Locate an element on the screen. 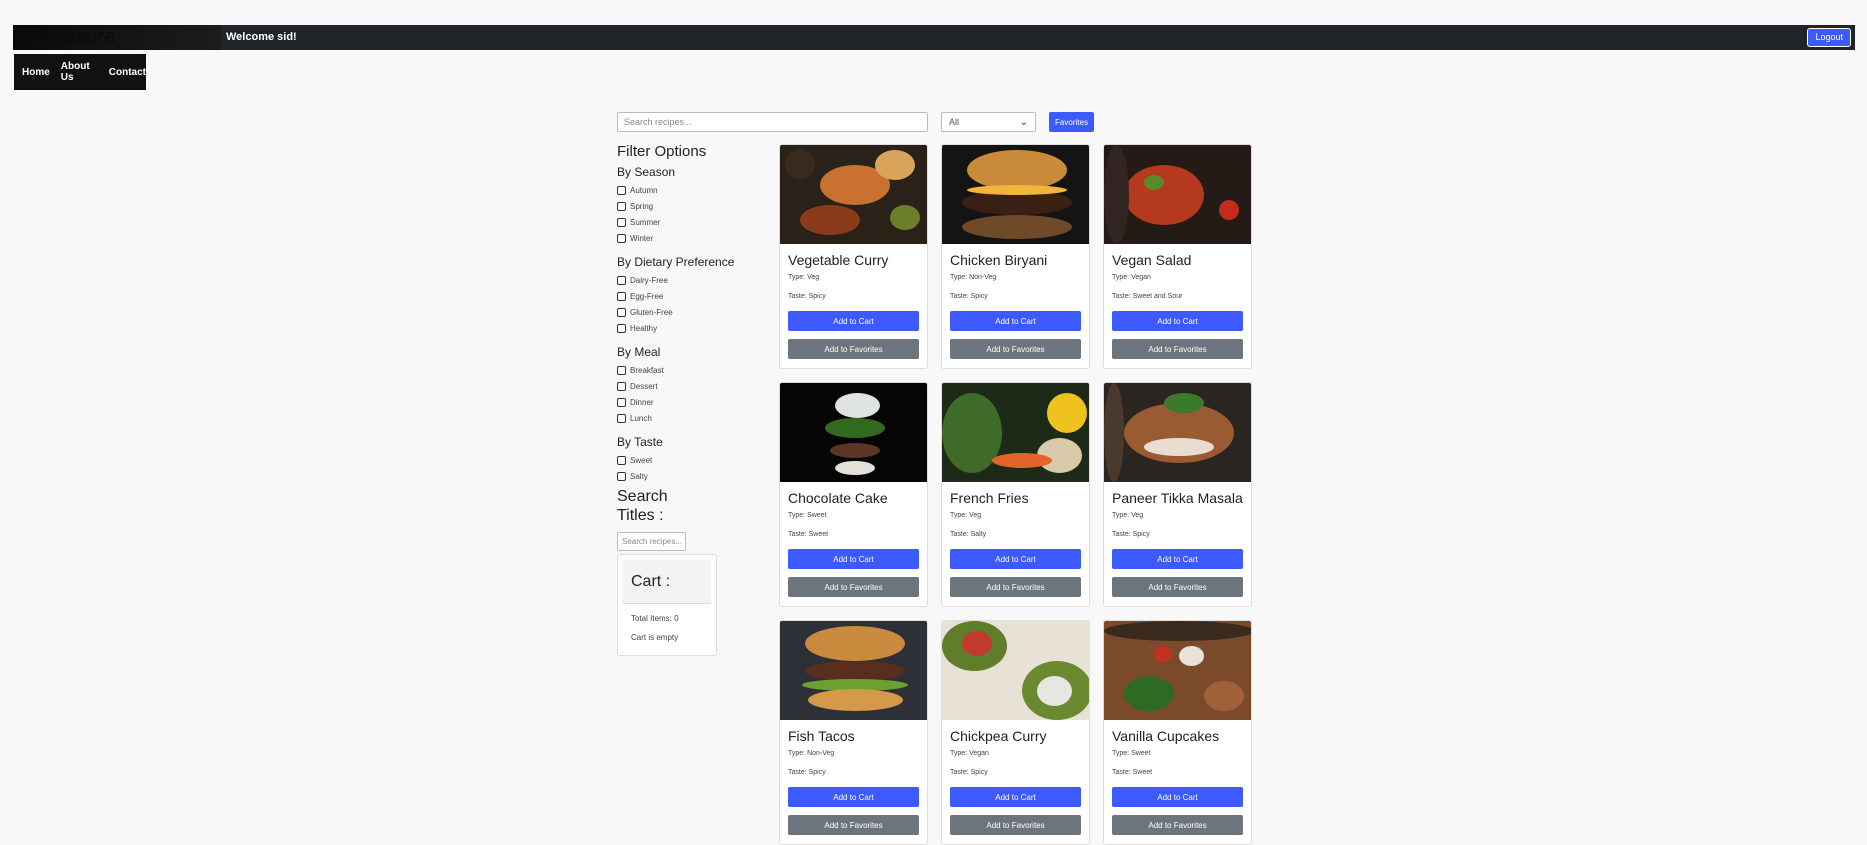 The height and width of the screenshot is (845, 1867). recipe-title: Vegan Salad is located at coordinates (1152, 260).